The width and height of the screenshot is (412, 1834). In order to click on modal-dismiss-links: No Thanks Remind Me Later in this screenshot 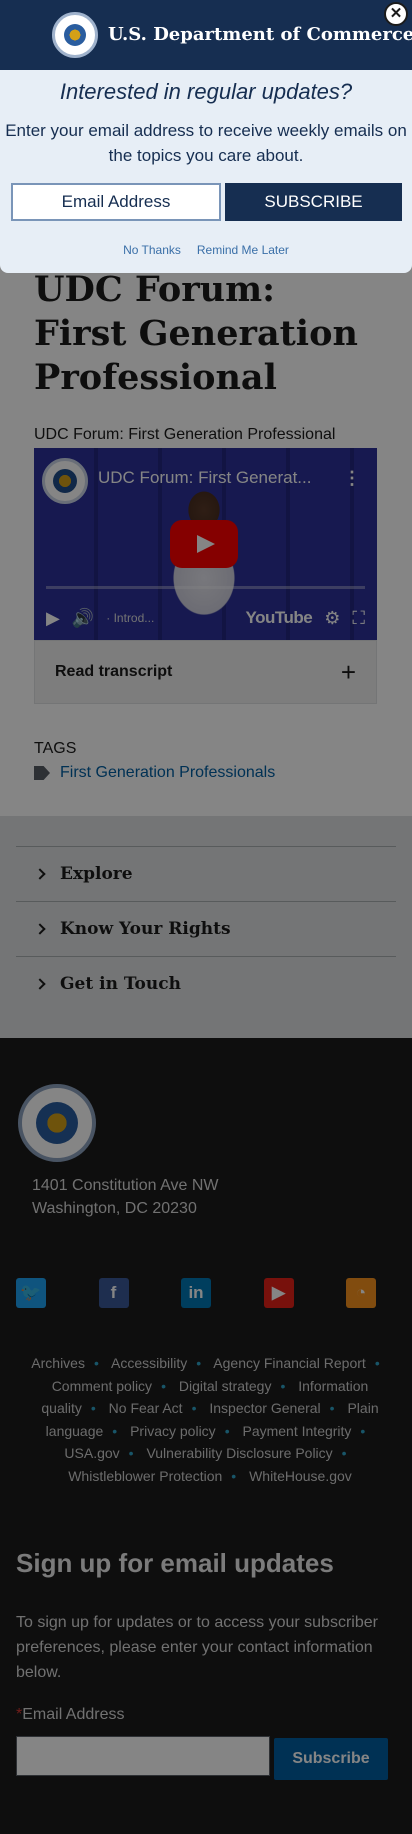, I will do `click(206, 250)`.